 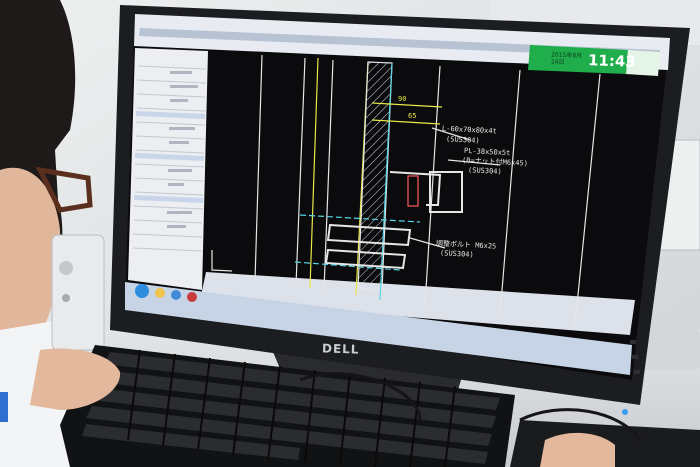 I want to click on speaker-port-icon, so click(x=66, y=298).